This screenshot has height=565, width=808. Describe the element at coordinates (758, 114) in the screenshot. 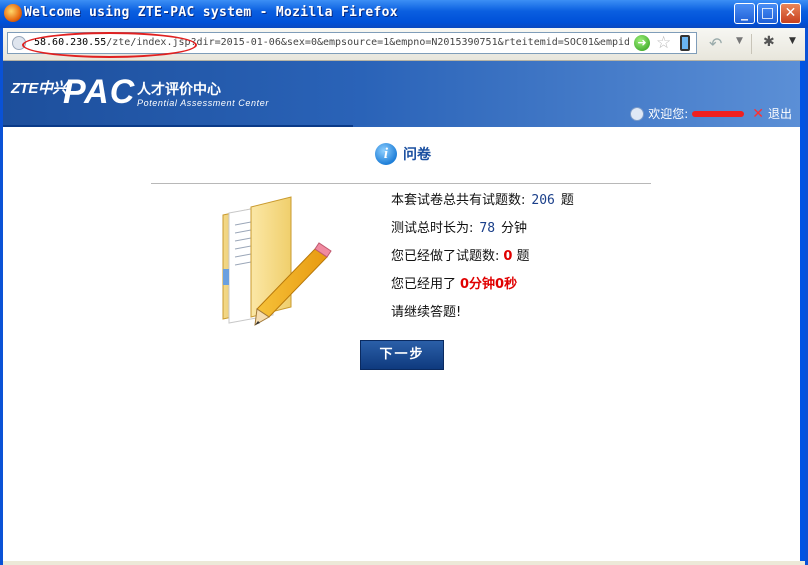

I see `close-icon: ✕` at that location.